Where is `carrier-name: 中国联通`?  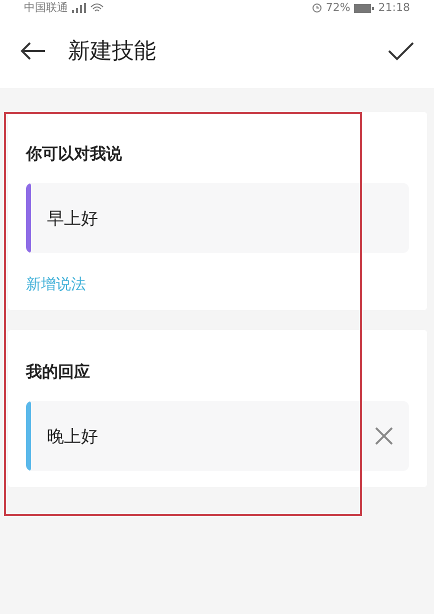
carrier-name: 中国联通 is located at coordinates (46, 8).